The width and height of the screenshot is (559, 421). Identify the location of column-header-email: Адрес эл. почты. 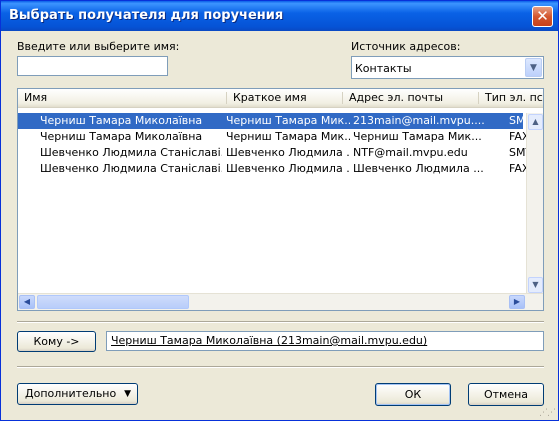
(392, 98).